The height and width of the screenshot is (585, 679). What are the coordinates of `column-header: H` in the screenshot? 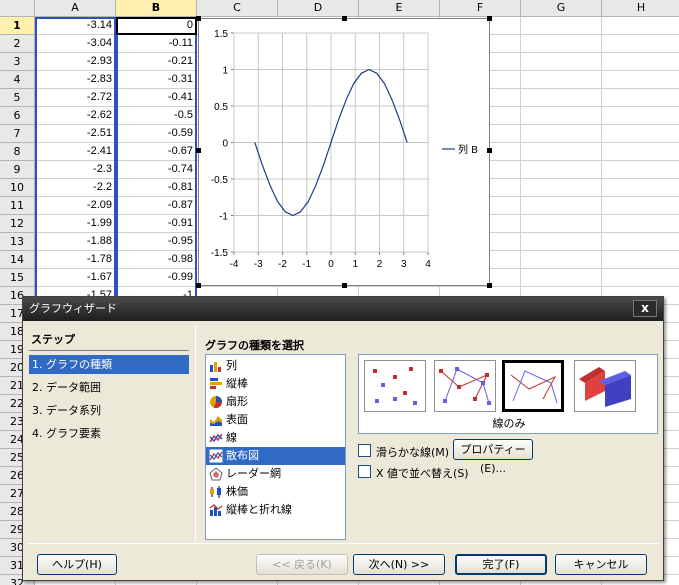 It's located at (640, 8).